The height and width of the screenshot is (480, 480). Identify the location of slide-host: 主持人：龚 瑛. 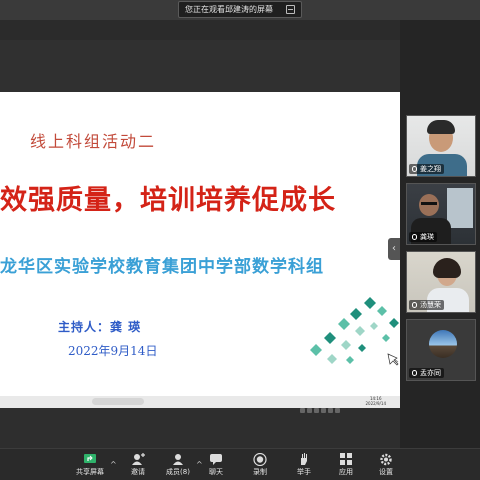
(100, 327).